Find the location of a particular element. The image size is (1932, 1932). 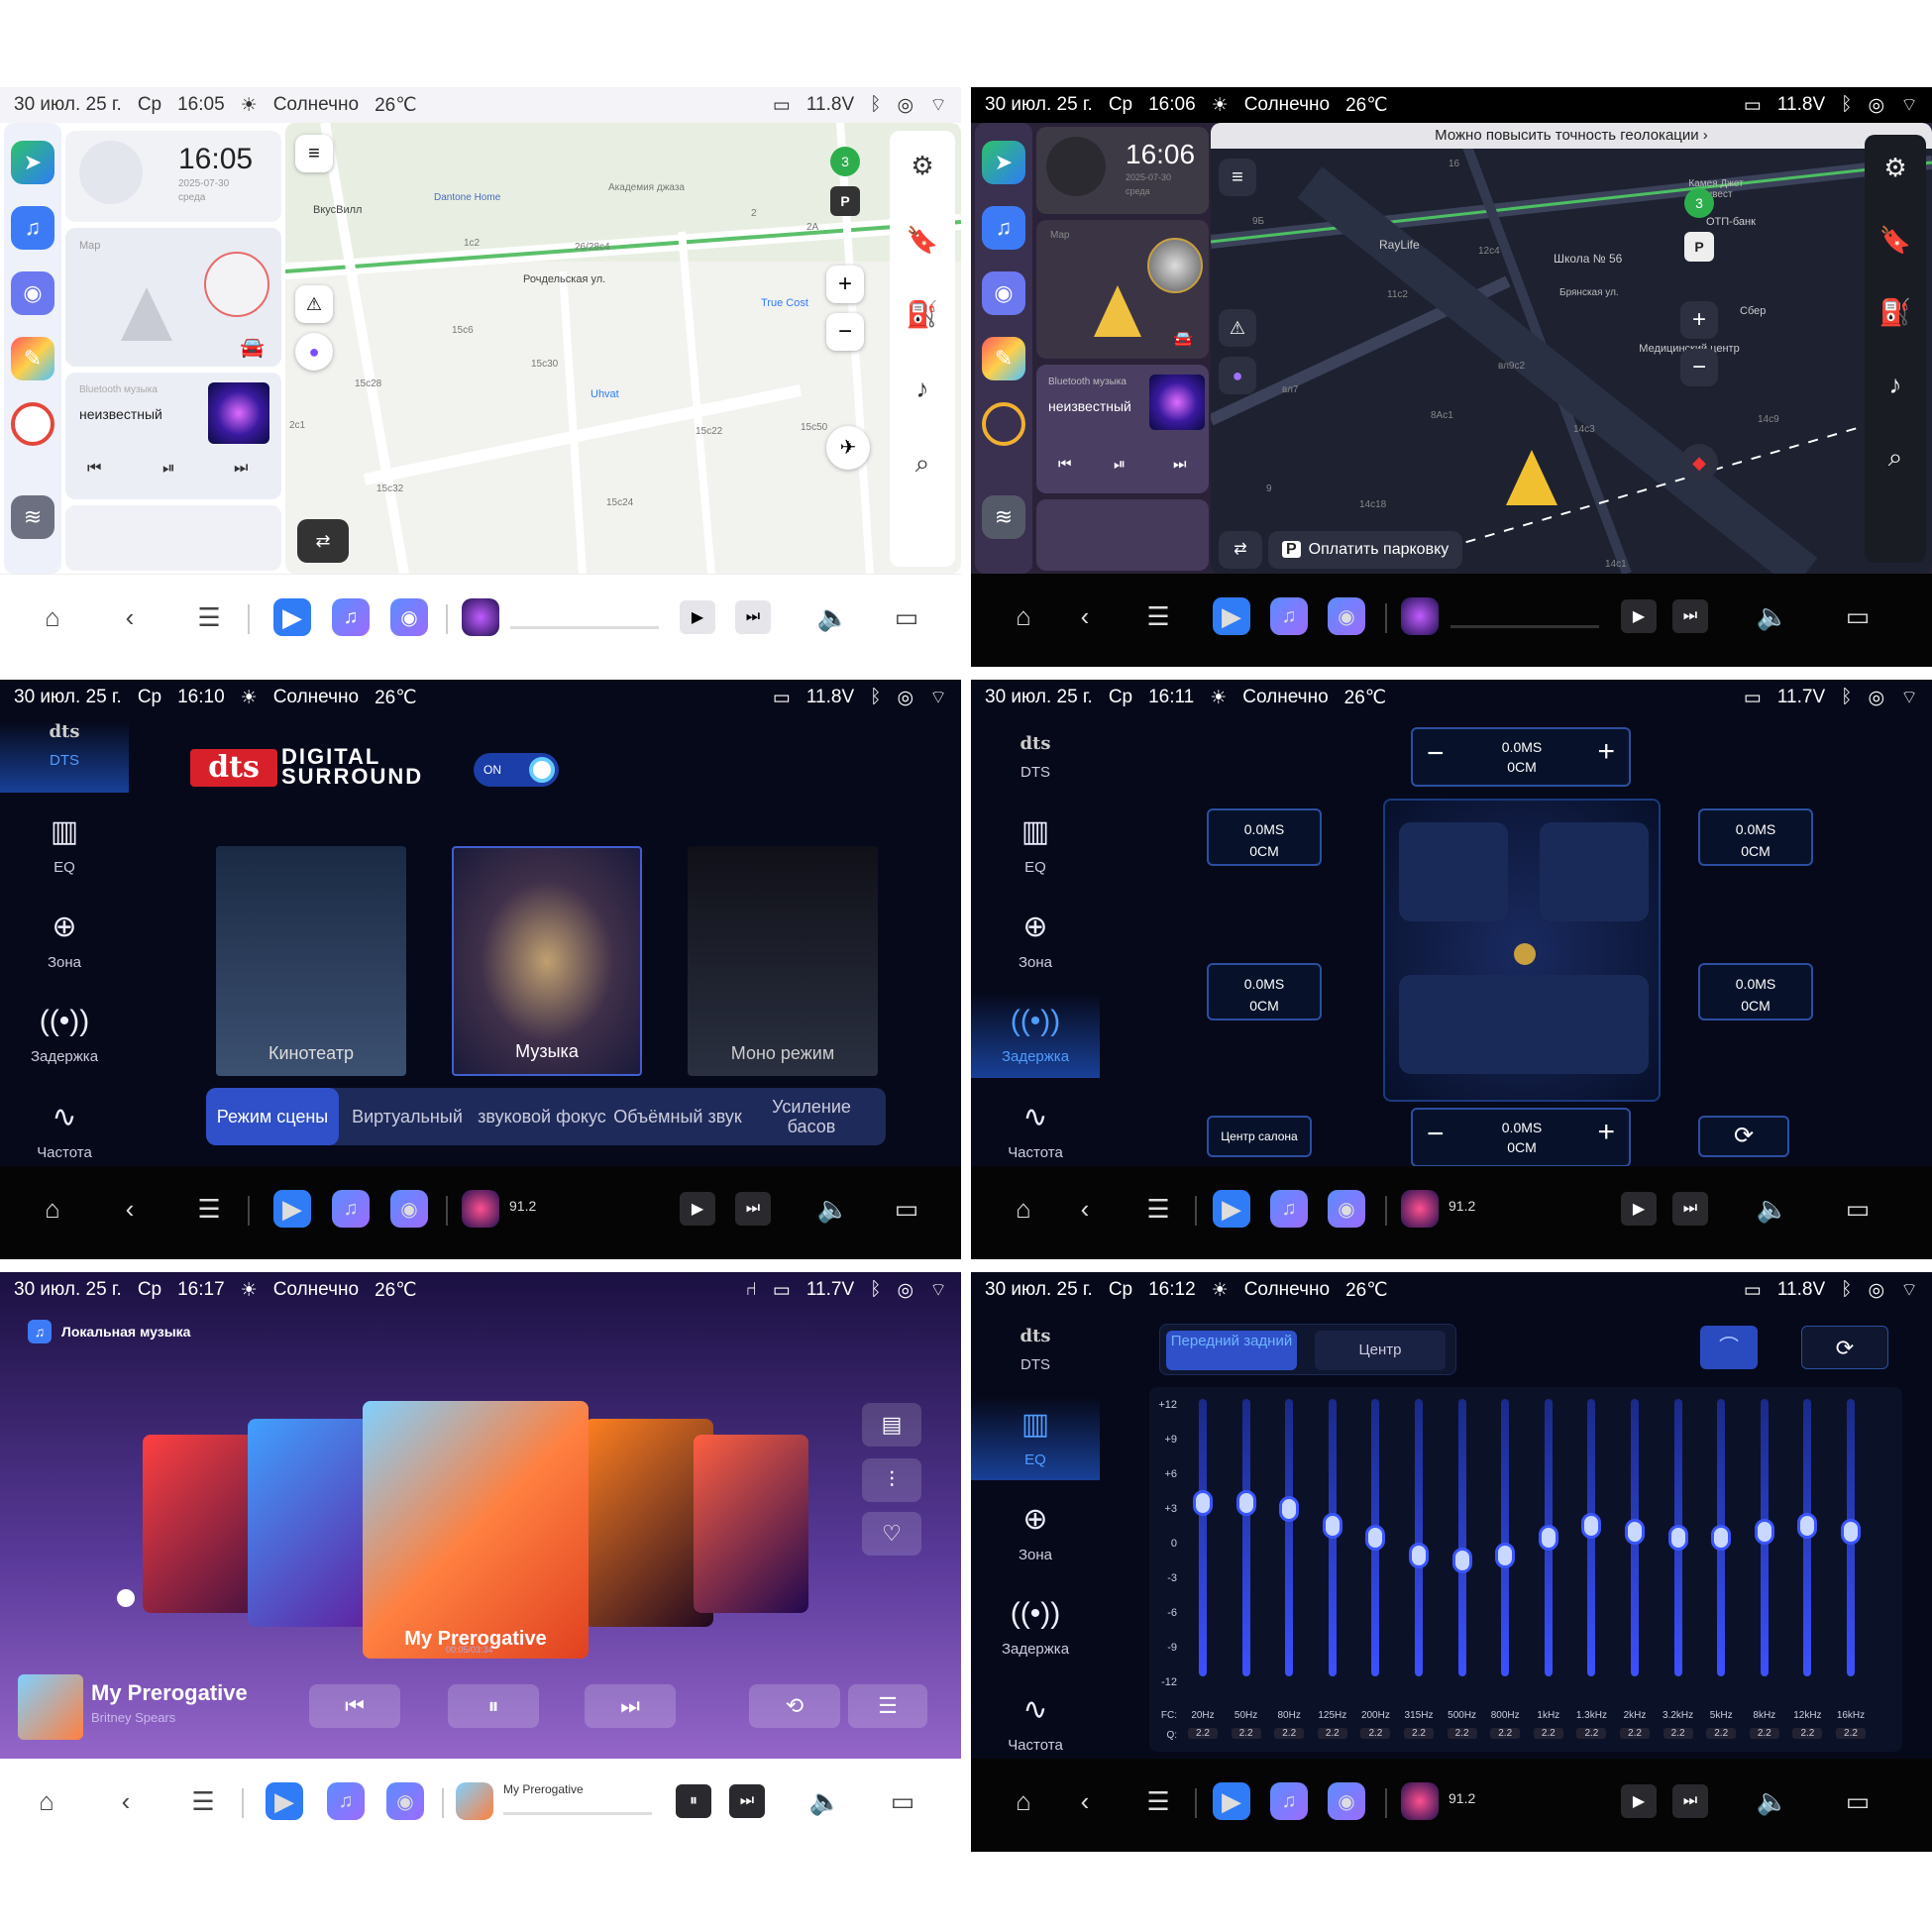

gas-station-icon: ⛽ is located at coordinates (1895, 312).